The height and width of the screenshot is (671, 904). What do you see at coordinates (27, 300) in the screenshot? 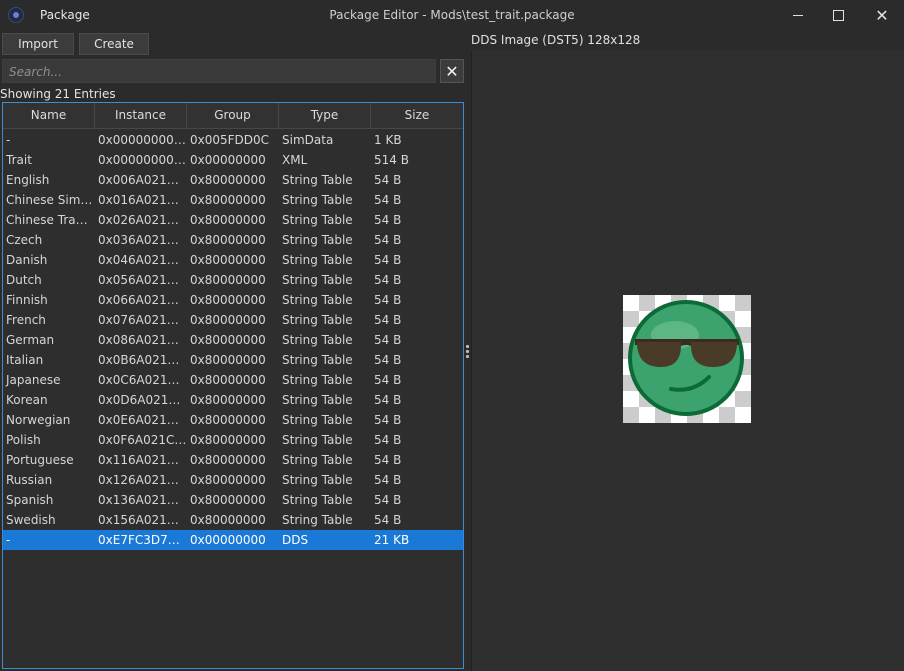
I see `cell-name: Finnish` at bounding box center [27, 300].